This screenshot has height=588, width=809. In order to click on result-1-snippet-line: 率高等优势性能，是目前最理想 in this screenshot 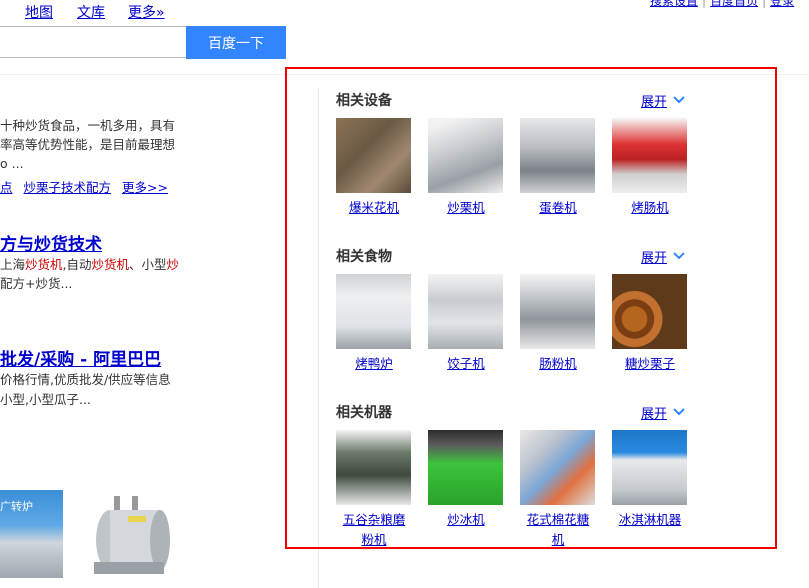, I will do `click(88, 144)`.